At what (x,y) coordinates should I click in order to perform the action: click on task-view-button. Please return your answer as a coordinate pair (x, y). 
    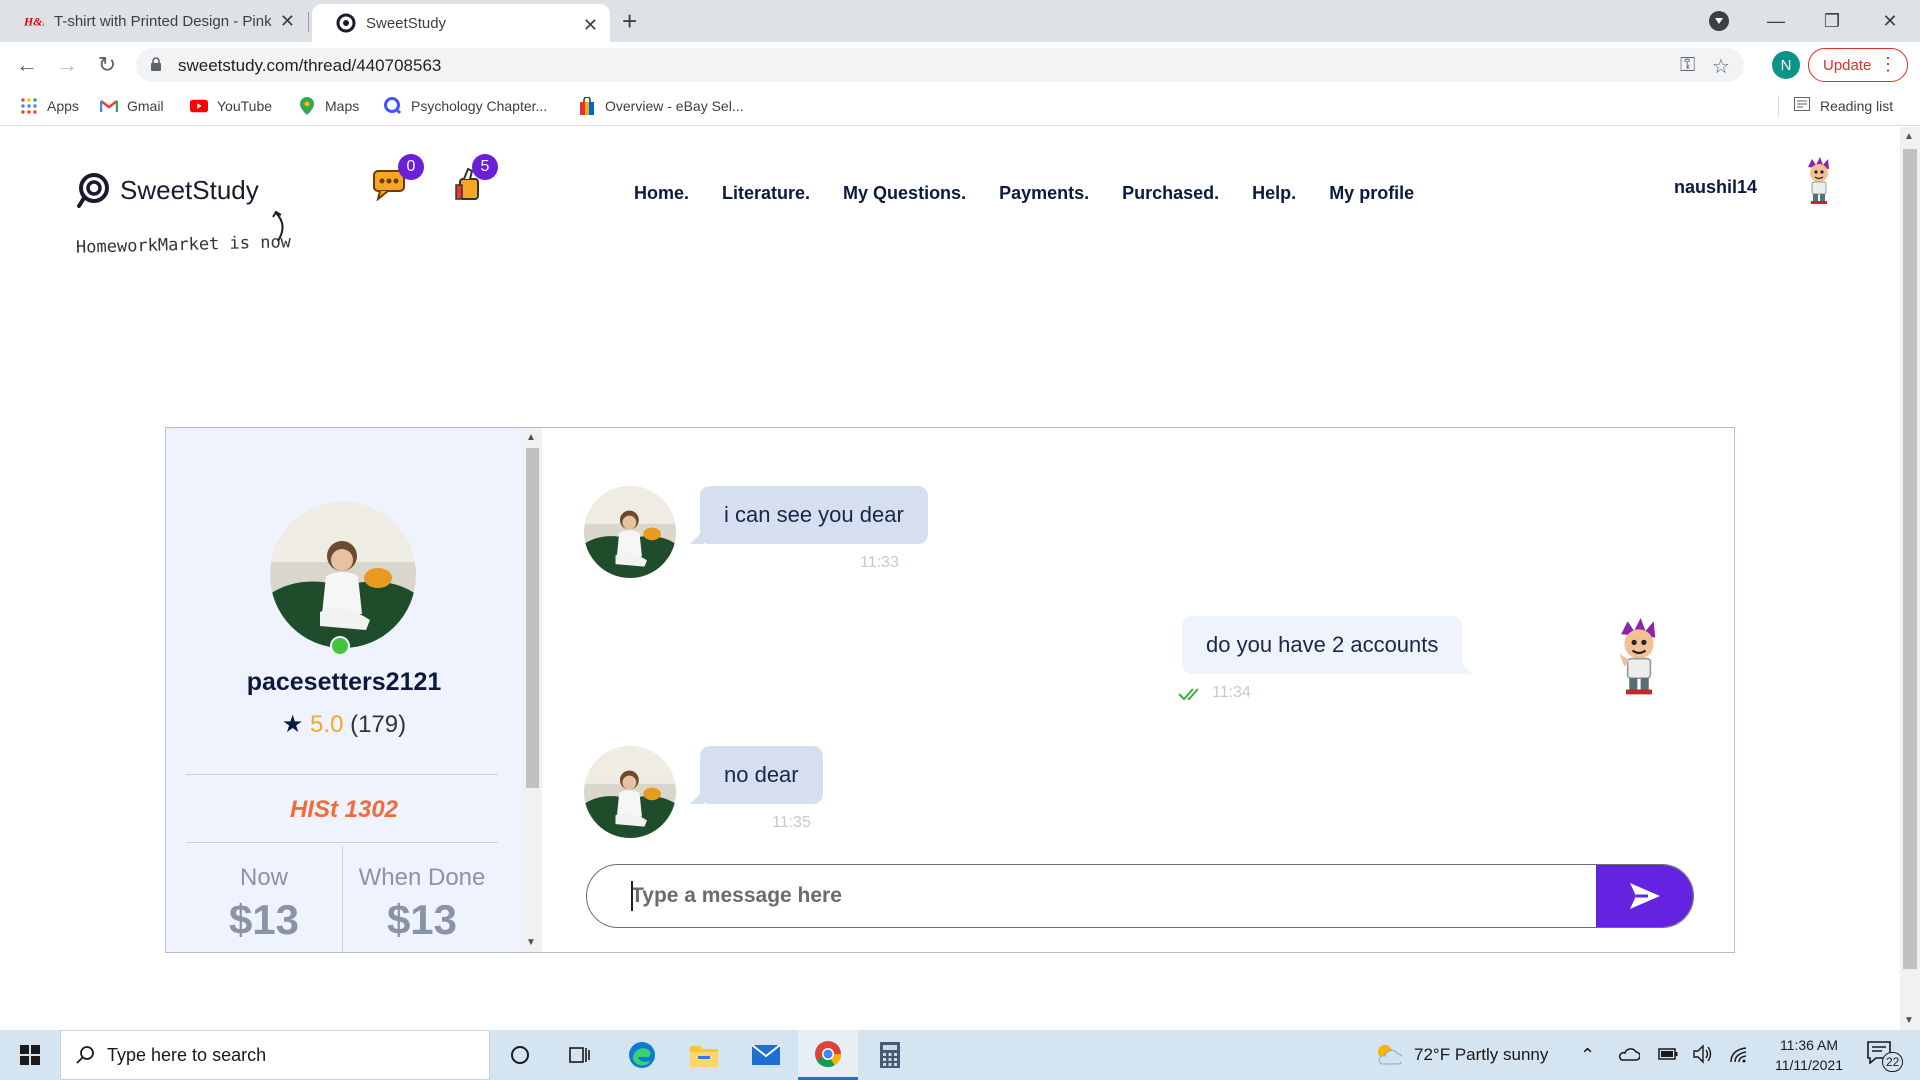
    Looking at the image, I should click on (580, 1055).